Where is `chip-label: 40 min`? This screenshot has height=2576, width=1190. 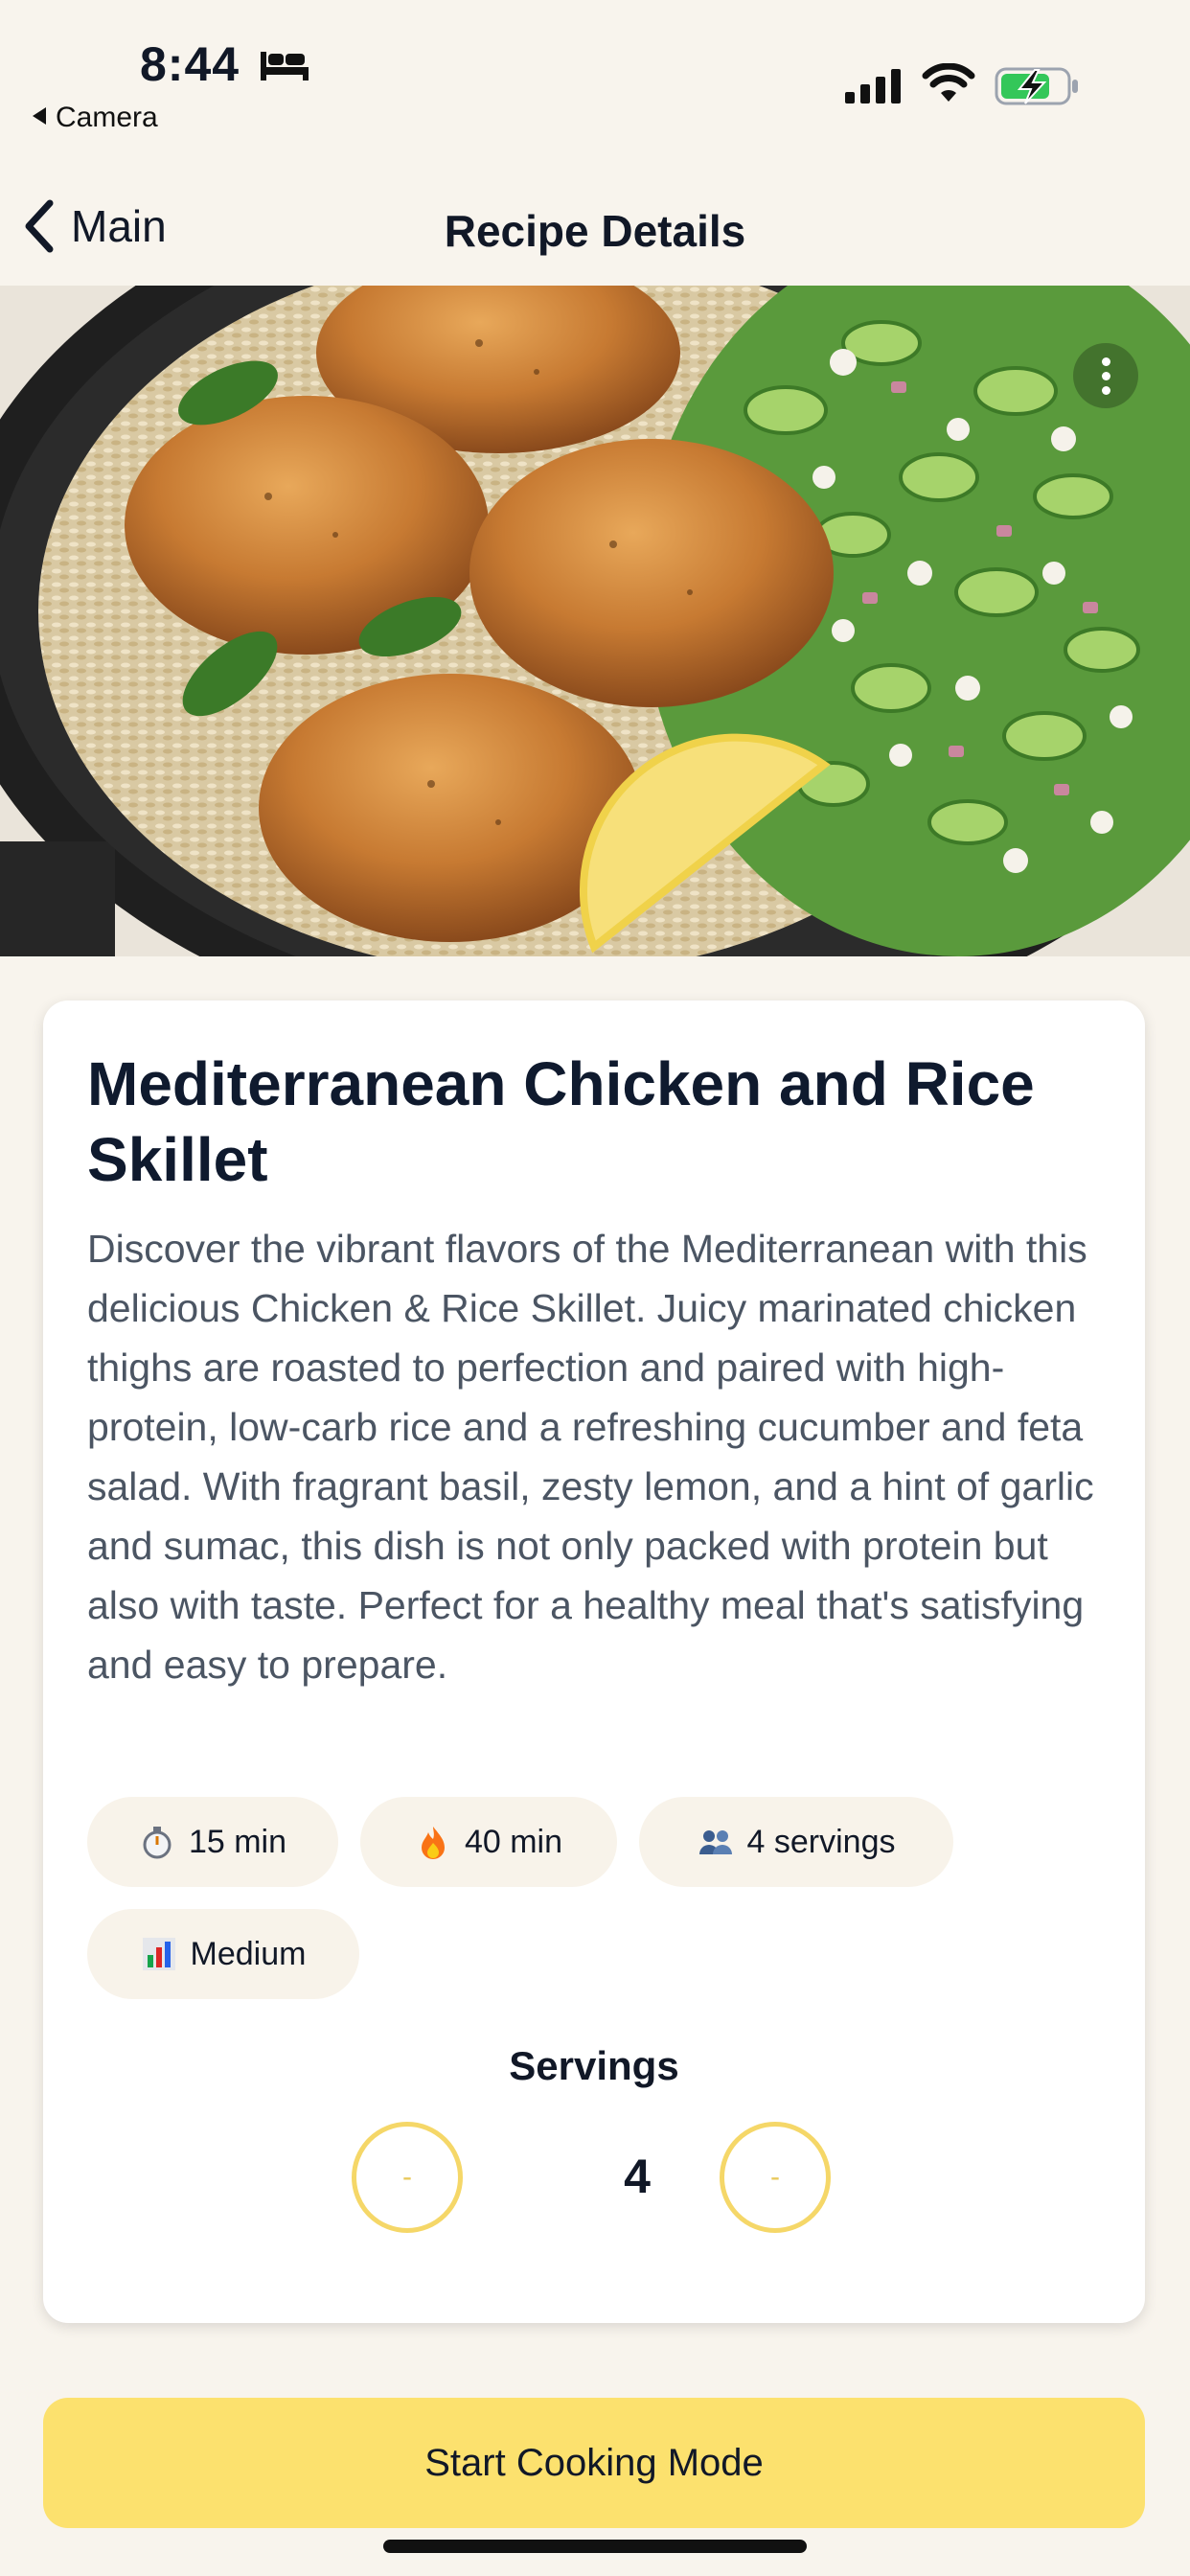
chip-label: 40 min is located at coordinates (513, 1841).